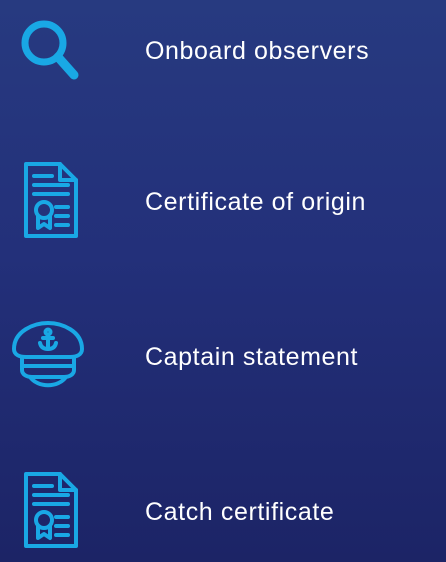 This screenshot has height=562, width=446. Describe the element at coordinates (48, 354) in the screenshot. I see `captain-hat-icon` at that location.